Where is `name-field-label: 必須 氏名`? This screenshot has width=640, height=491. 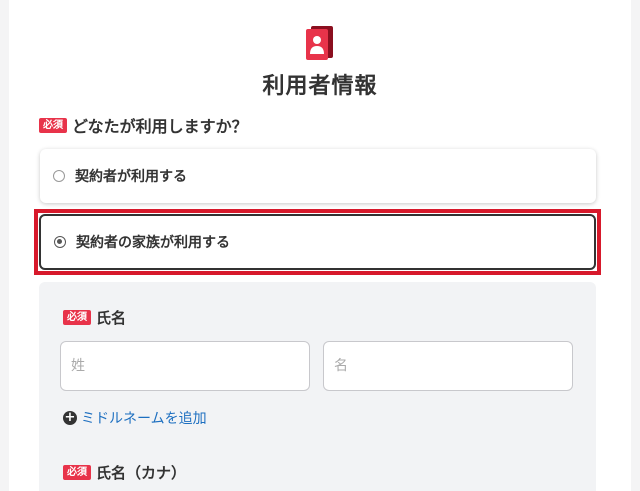 name-field-label: 必須 氏名 is located at coordinates (94, 317).